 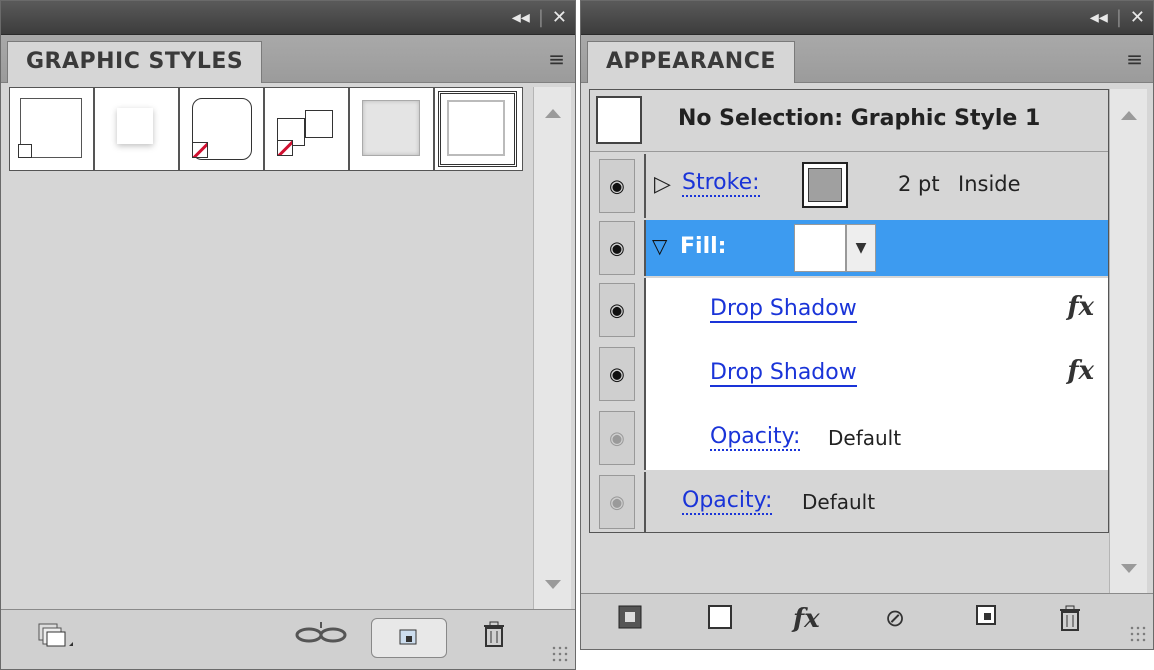 What do you see at coordinates (630, 620) in the screenshot?
I see `add-stroke-icon` at bounding box center [630, 620].